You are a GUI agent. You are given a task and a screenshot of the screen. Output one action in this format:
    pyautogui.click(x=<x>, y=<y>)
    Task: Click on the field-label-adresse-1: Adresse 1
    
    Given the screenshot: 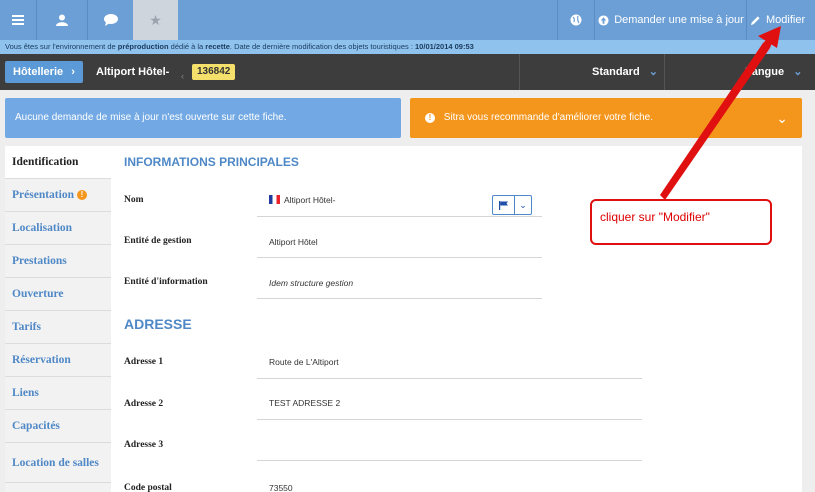 What is the action you would take?
    pyautogui.click(x=144, y=362)
    